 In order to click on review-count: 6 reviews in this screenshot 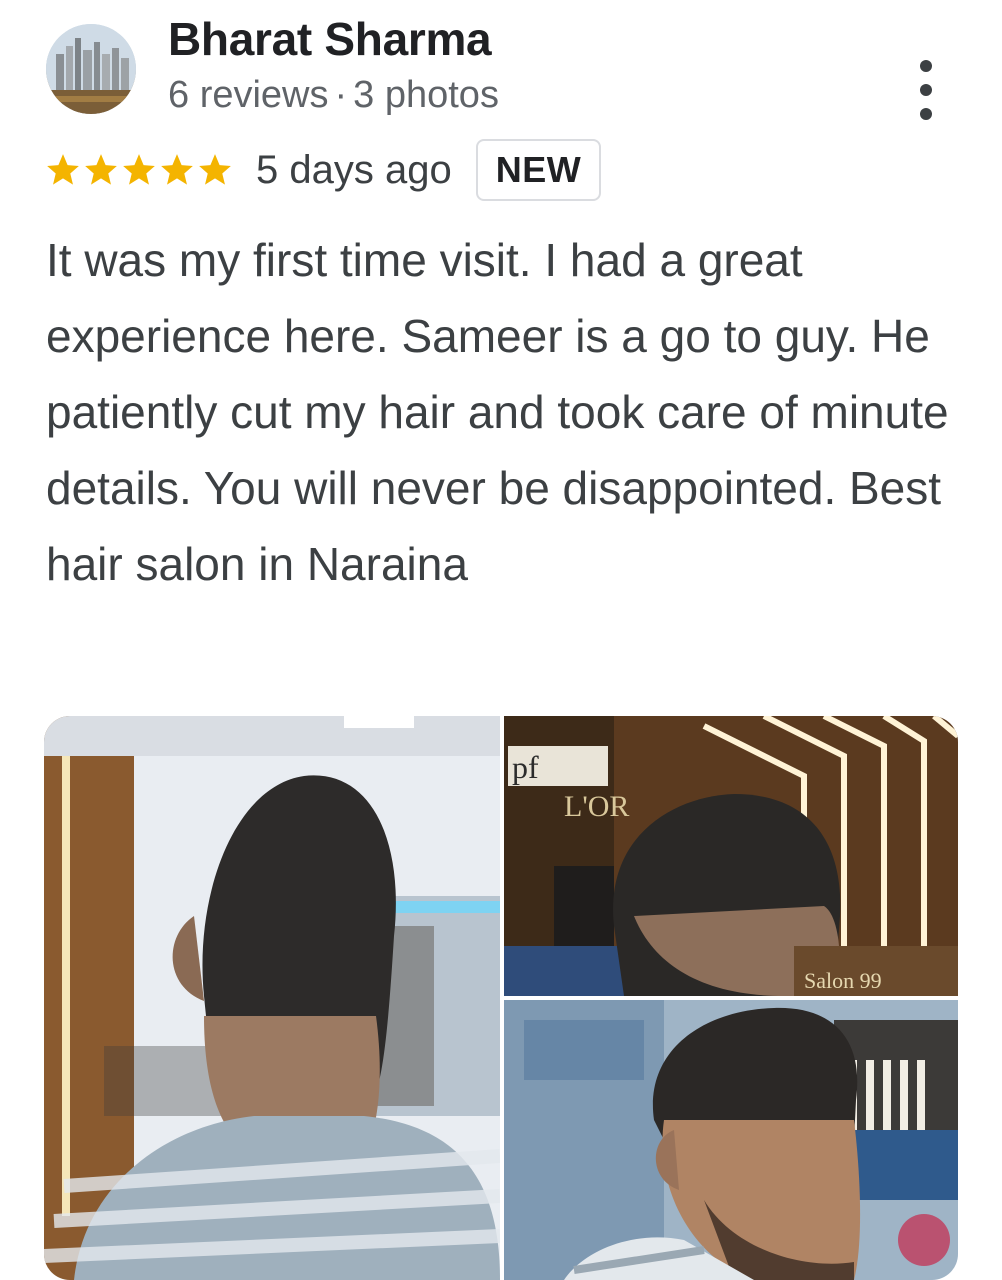, I will do `click(248, 95)`.